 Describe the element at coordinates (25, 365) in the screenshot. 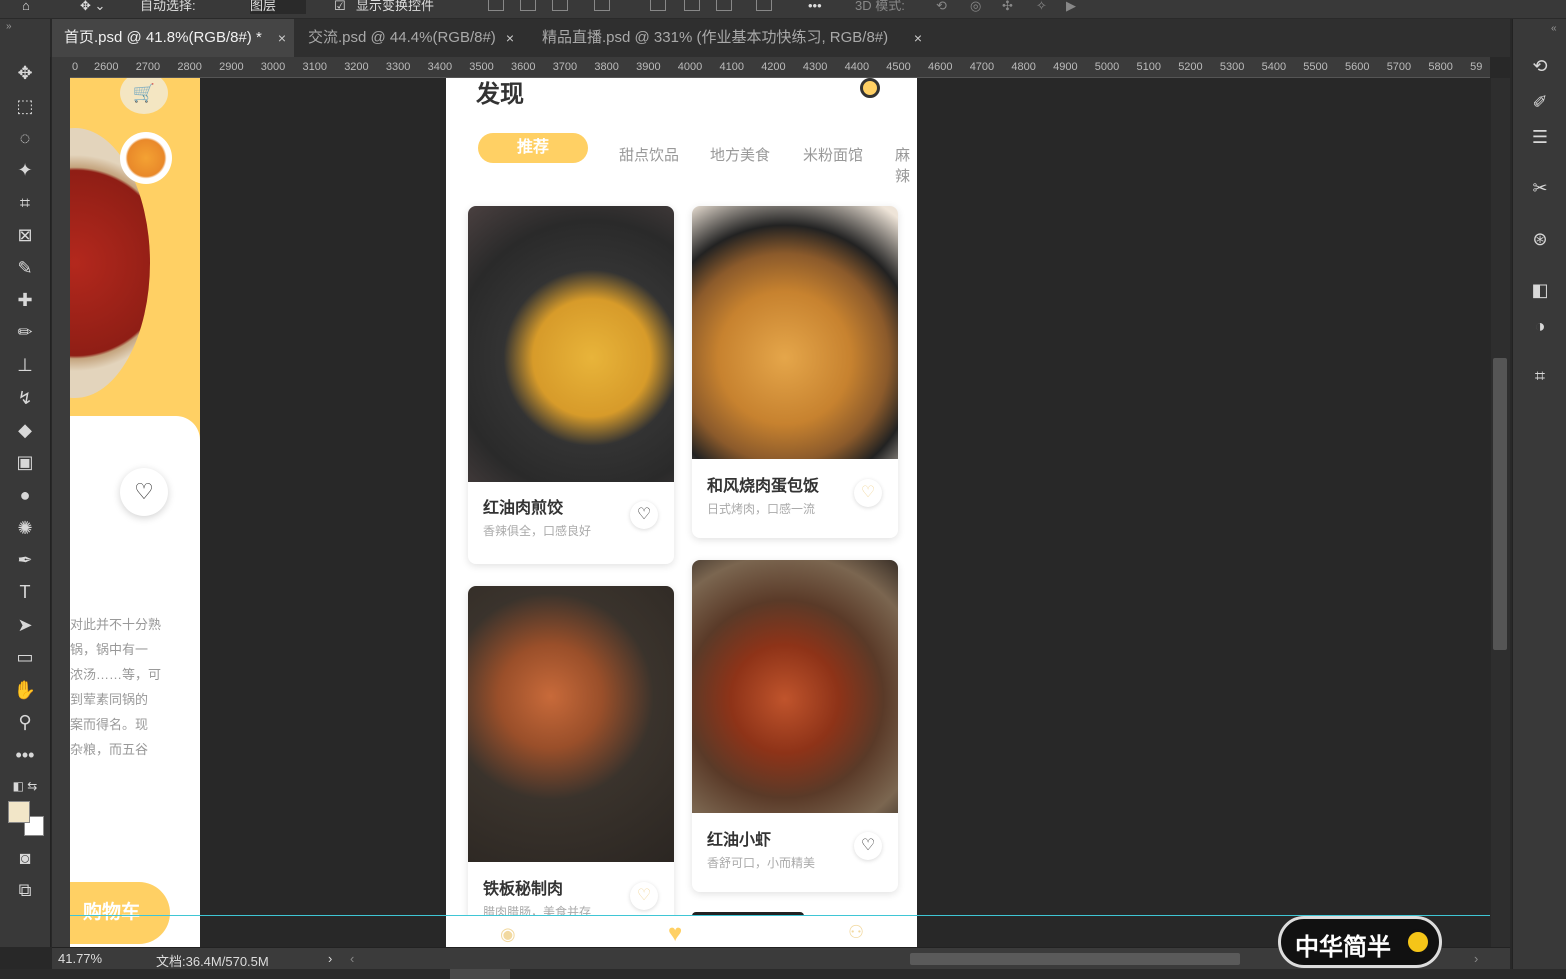

I see `stamp-tool-icon: ⊥` at that location.